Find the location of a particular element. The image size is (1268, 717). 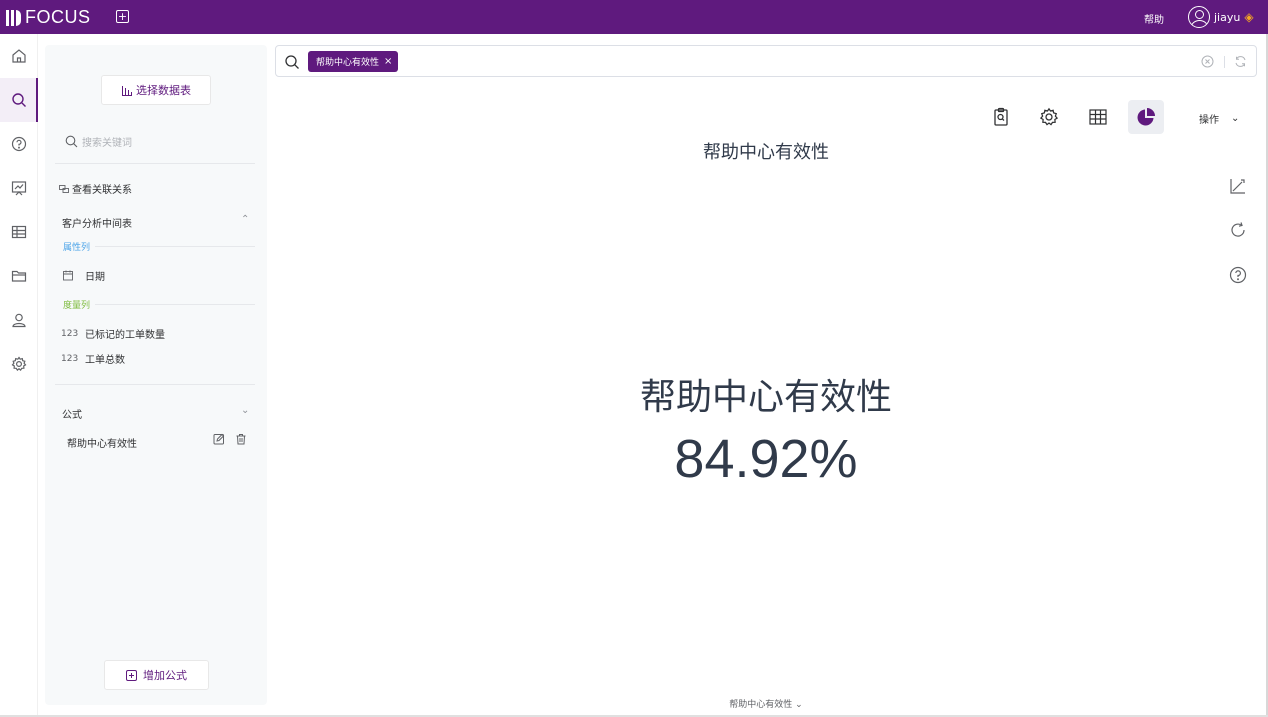

user-menu: jiayu ◈ is located at coordinates (1221, 17).